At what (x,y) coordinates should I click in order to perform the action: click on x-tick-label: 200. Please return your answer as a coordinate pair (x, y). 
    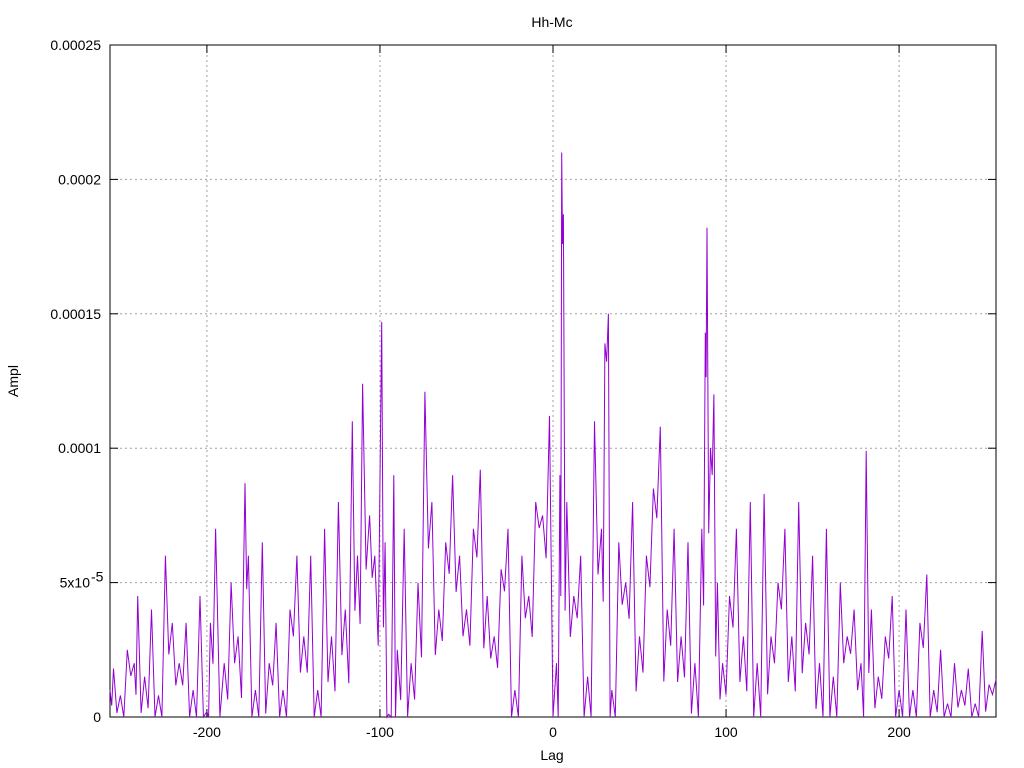
    Looking at the image, I should click on (899, 732).